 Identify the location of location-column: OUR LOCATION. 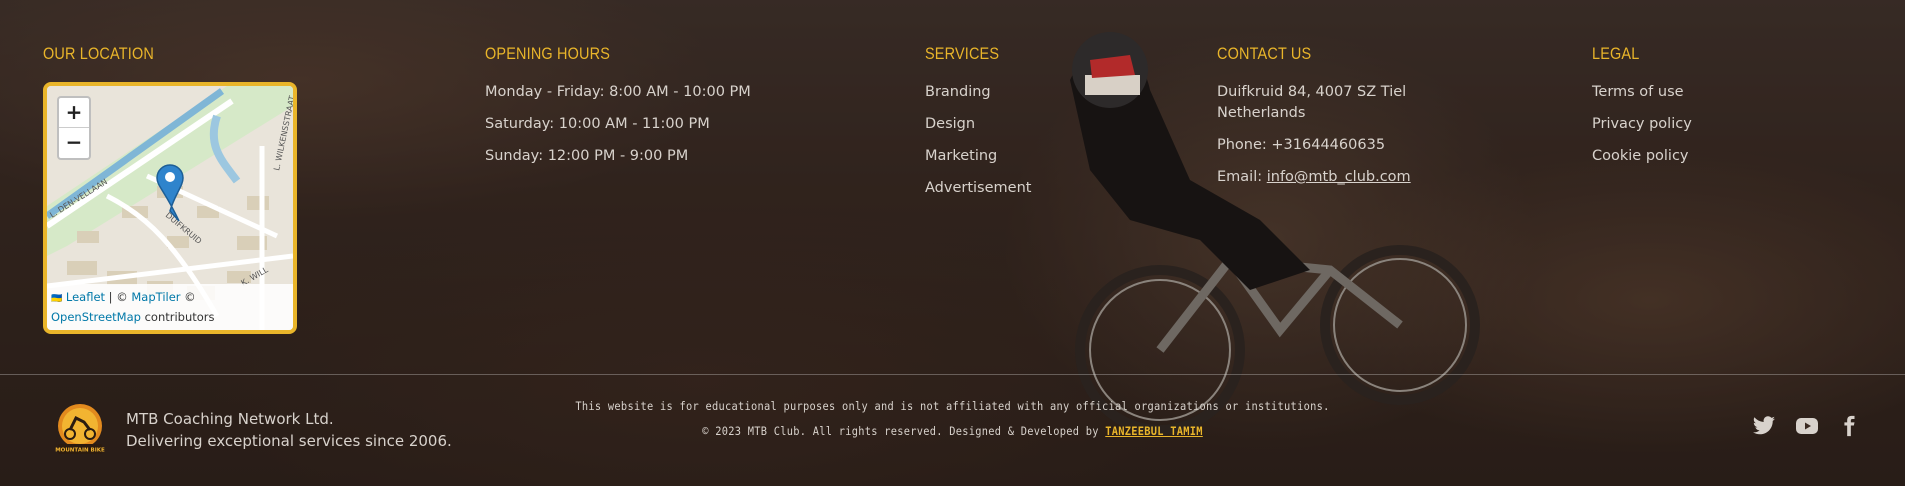
(108, 63).